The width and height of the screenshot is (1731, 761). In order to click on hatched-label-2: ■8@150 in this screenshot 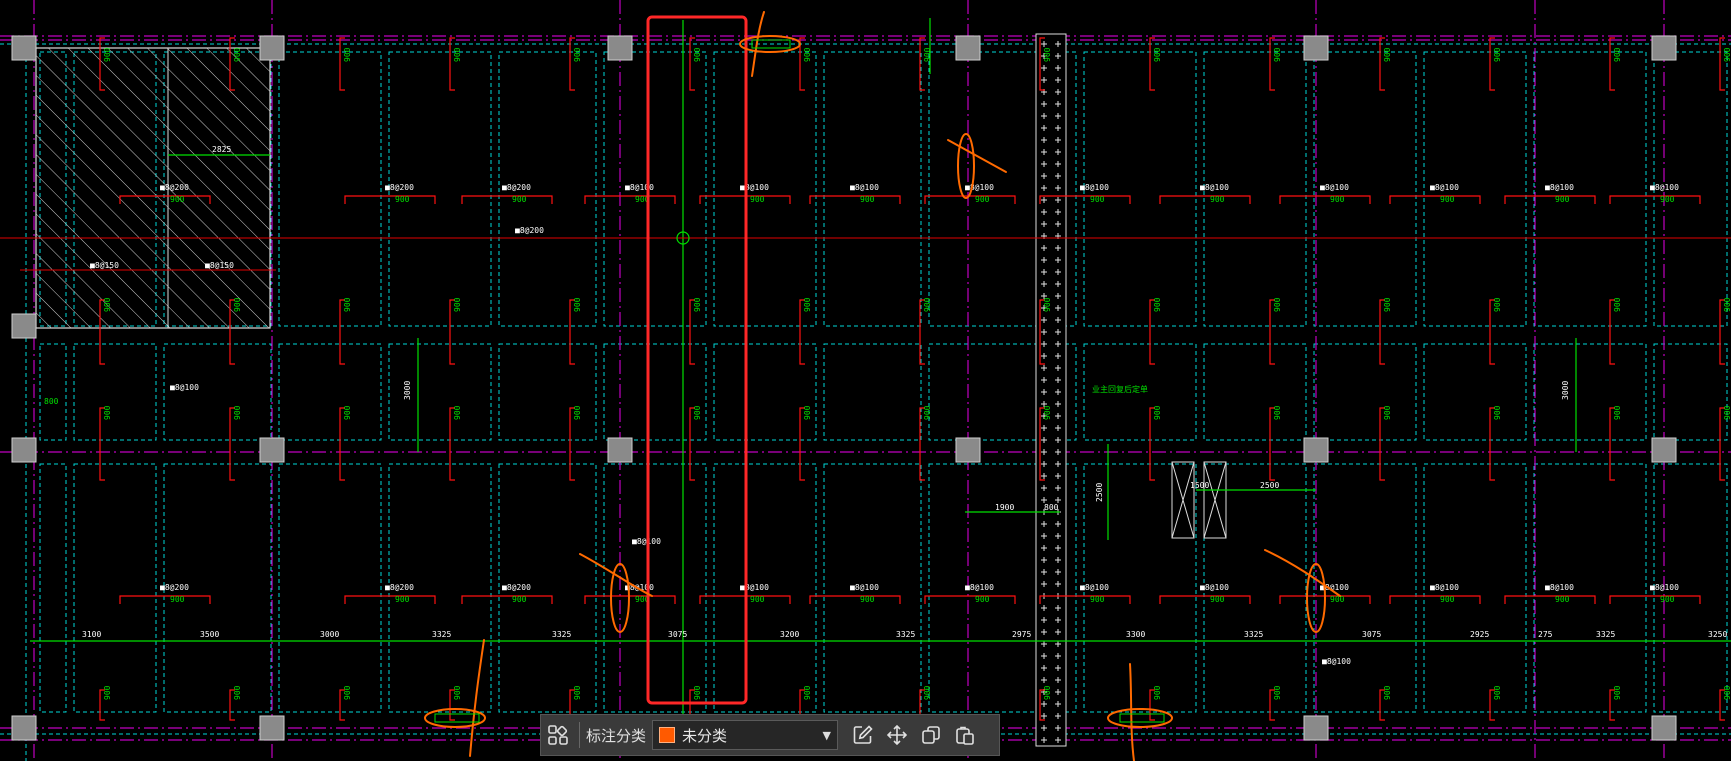, I will do `click(219, 265)`.